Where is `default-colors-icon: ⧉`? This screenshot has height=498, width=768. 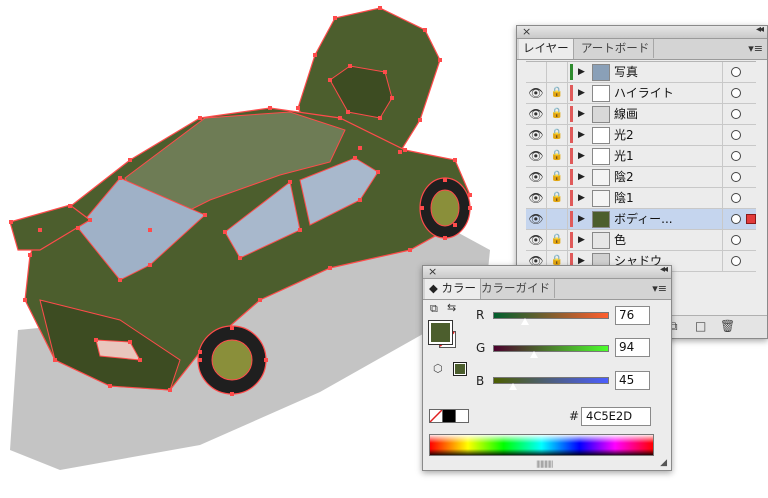
default-colors-icon: ⧉ is located at coordinates (434, 309).